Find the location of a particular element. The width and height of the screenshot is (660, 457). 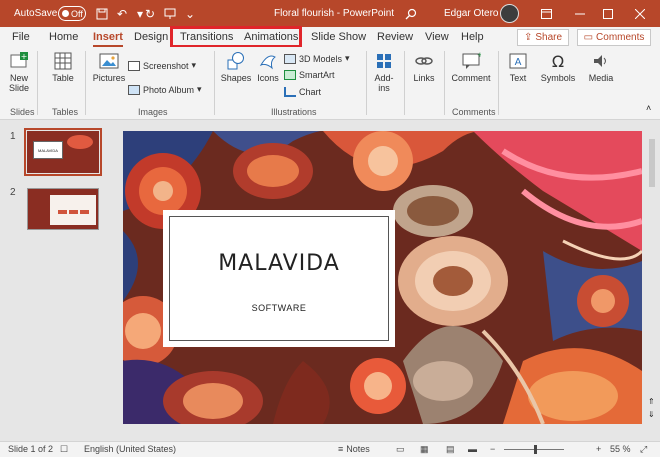

chart-icon is located at coordinates (290, 92).